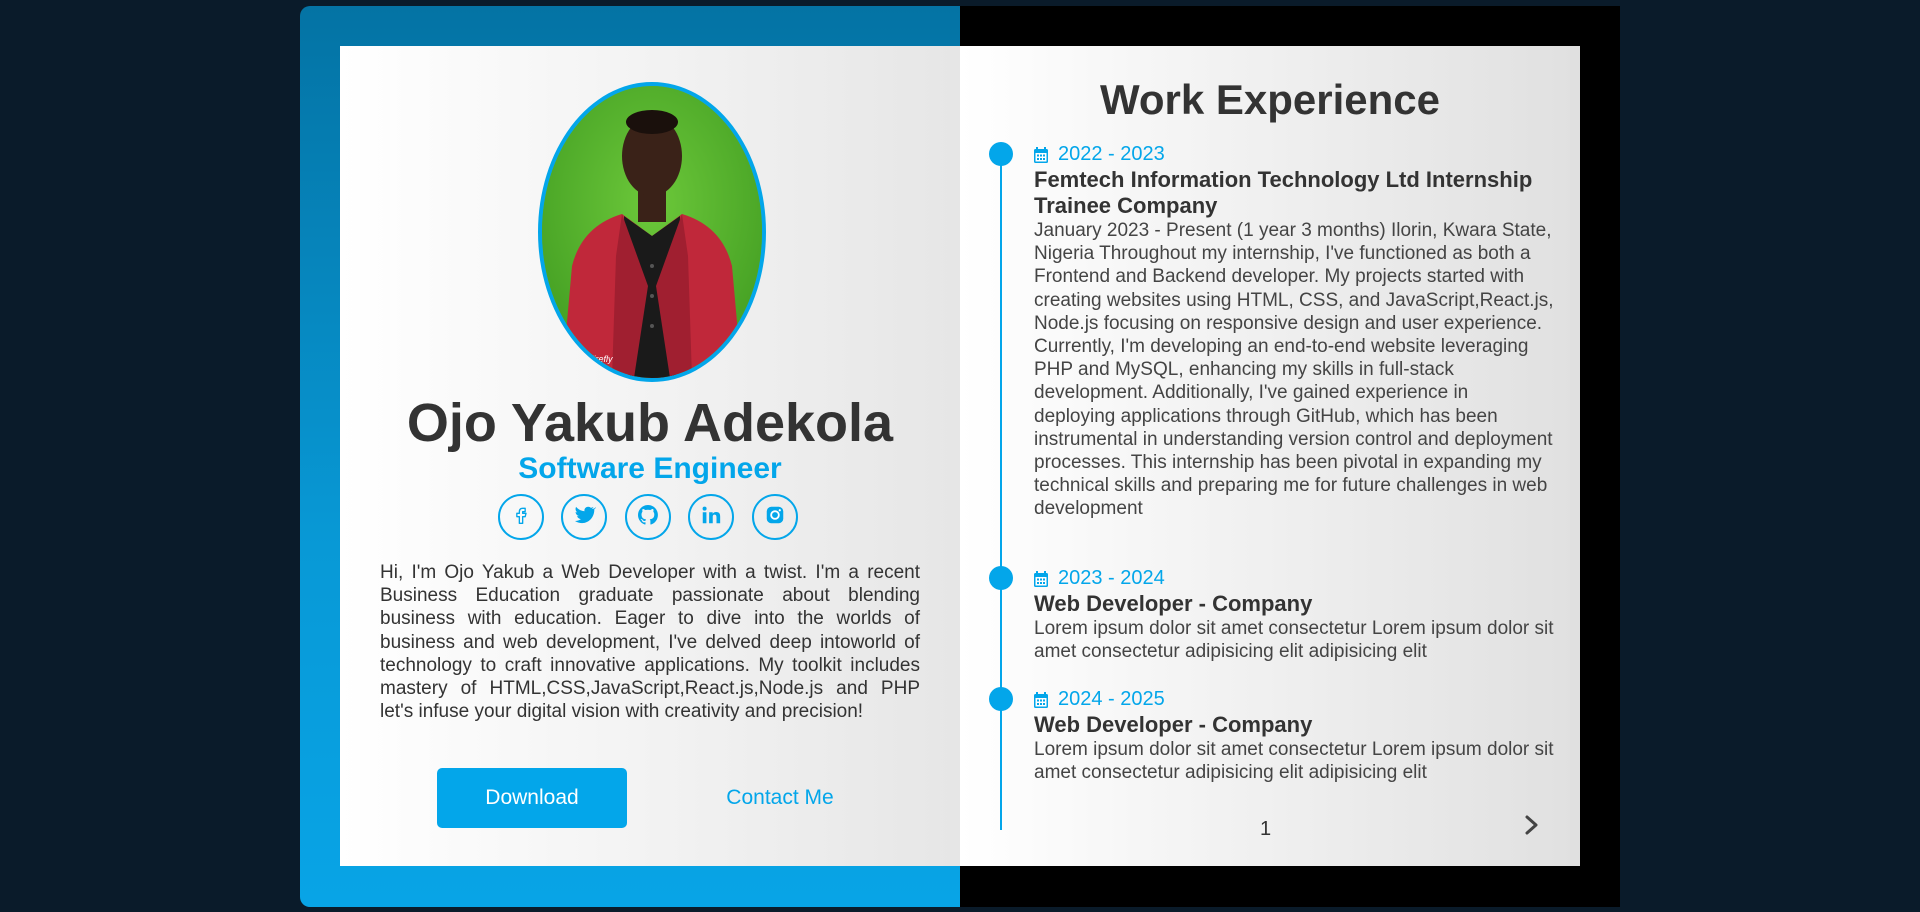 This screenshot has width=1920, height=912. Describe the element at coordinates (1111, 698) in the screenshot. I see `experience-years-text: 2024 - 2025` at that location.